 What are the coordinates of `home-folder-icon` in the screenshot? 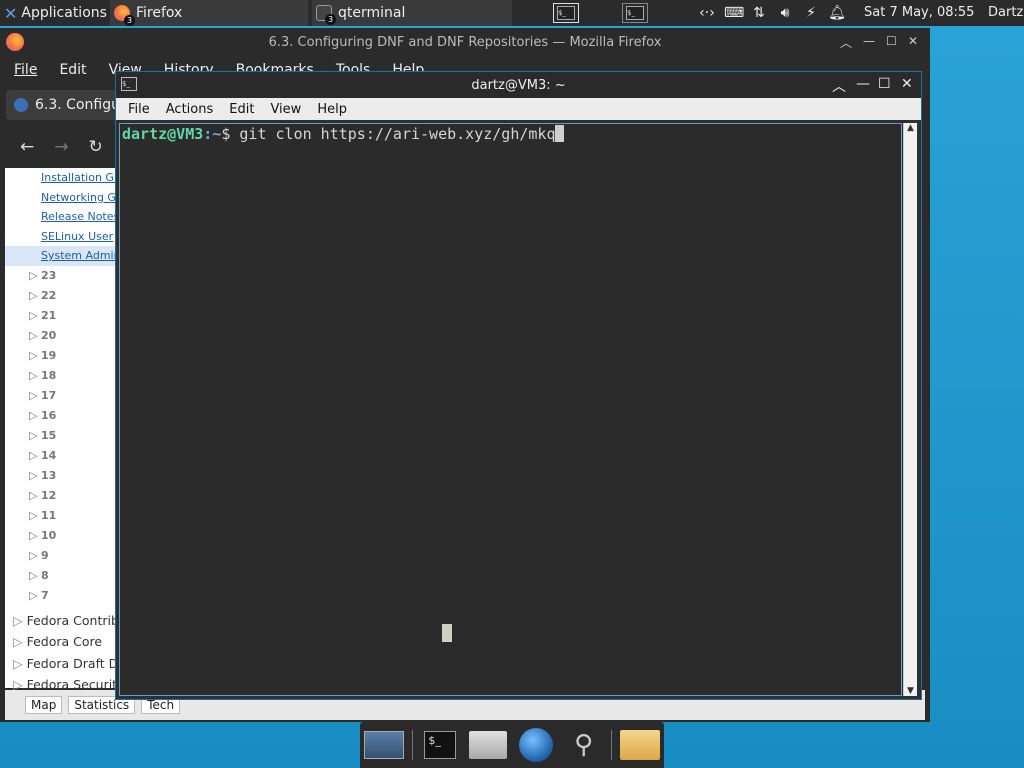 It's located at (488, 745).